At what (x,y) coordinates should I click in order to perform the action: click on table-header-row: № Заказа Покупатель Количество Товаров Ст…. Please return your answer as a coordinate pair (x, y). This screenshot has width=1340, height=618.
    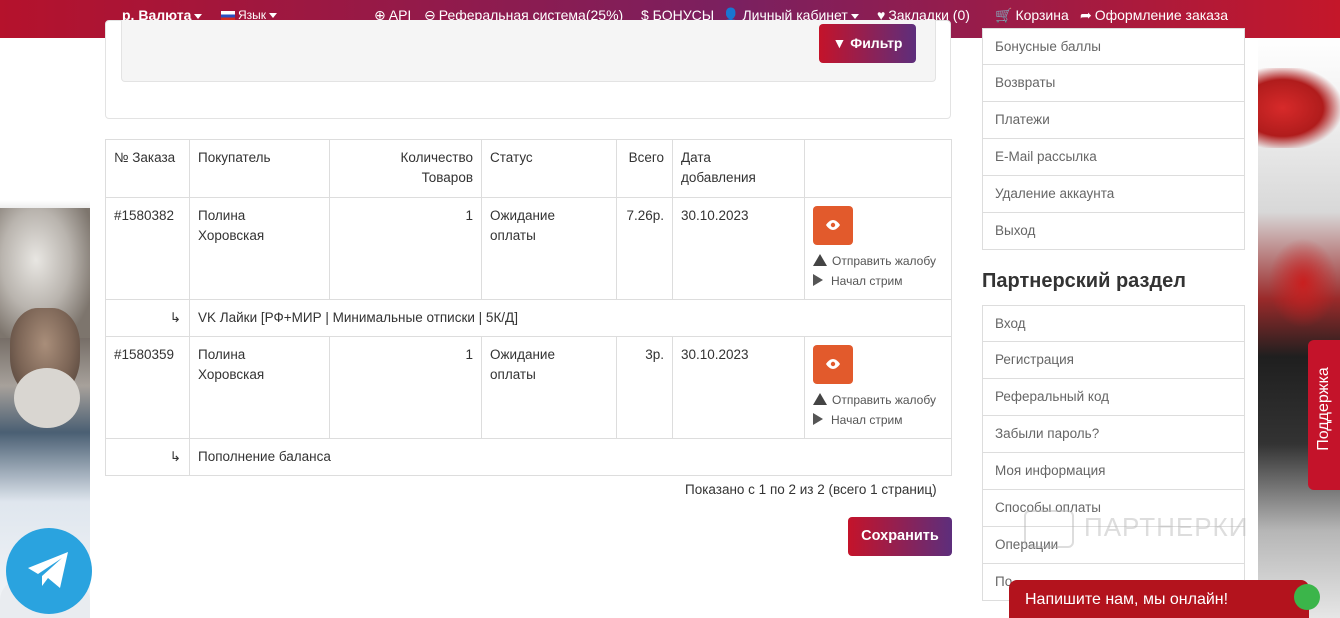
    Looking at the image, I should click on (528, 168).